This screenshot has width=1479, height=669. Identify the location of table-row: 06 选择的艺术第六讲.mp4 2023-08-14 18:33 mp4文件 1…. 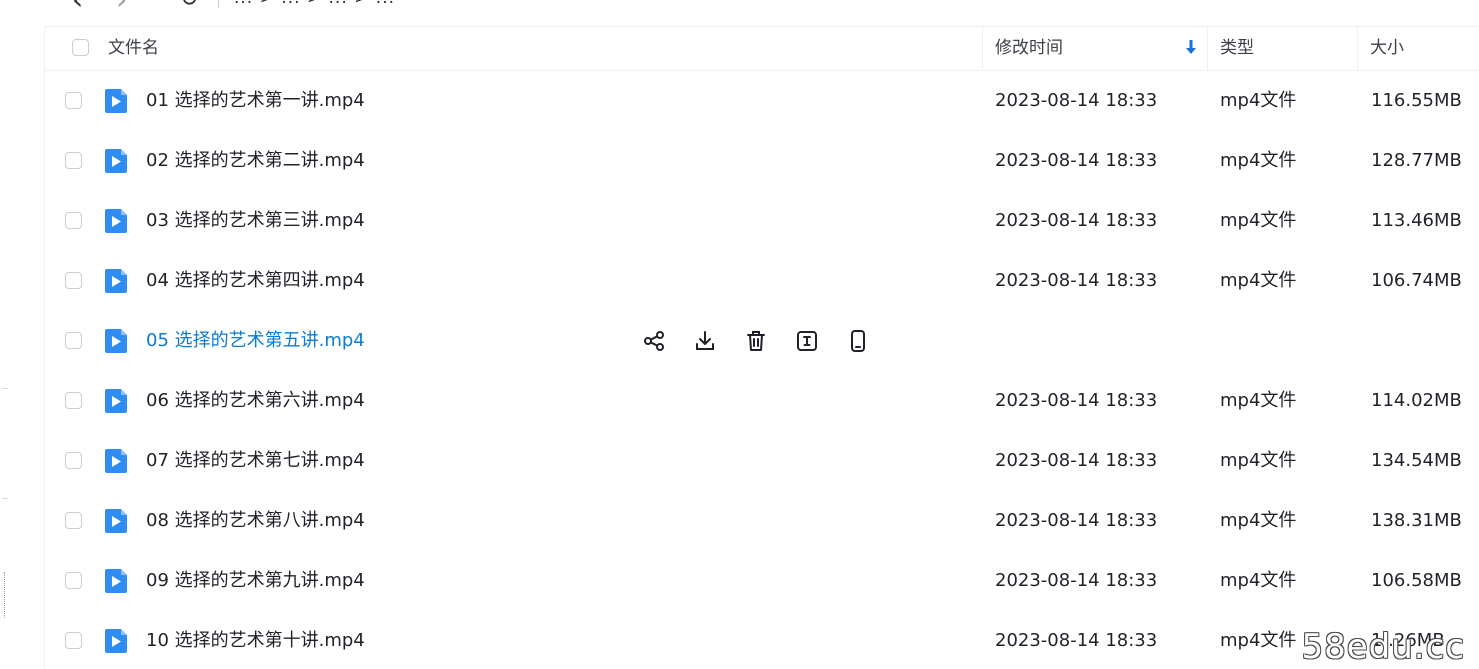
(761, 401).